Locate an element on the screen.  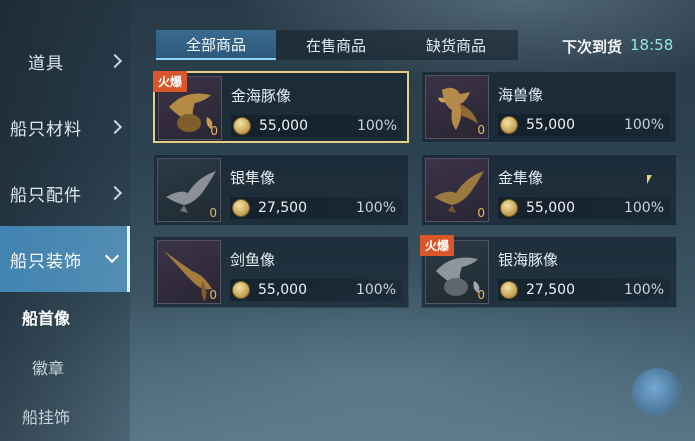
subcategory-ship-pendant: 船挂饰 is located at coordinates (60, 416).